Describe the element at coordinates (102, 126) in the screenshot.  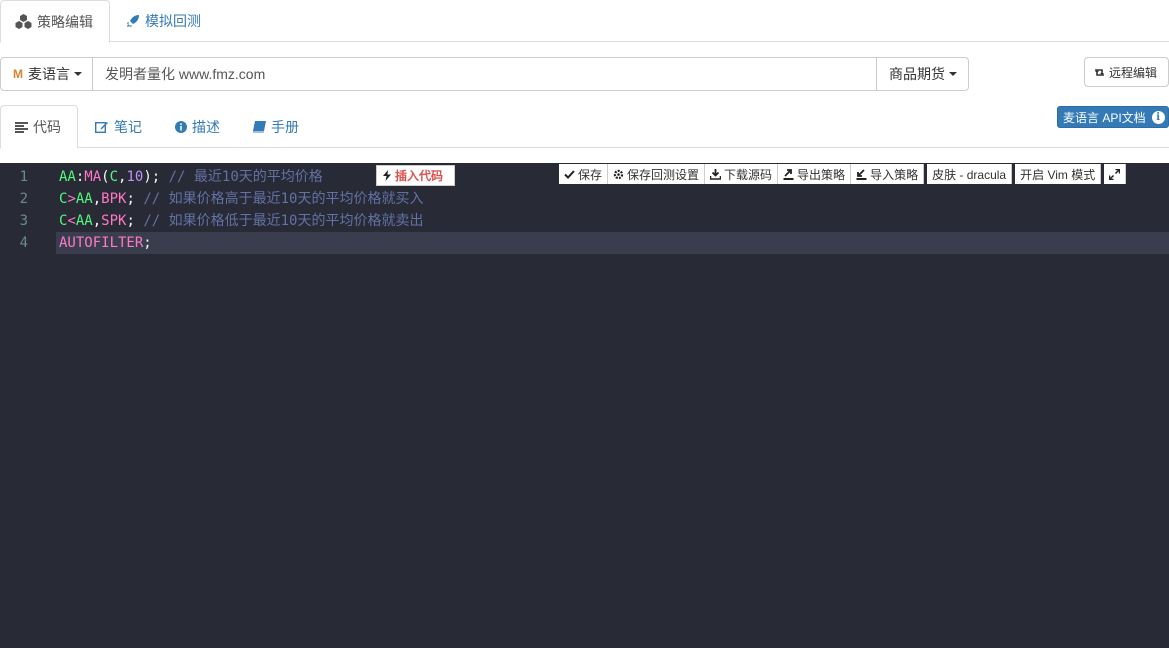
I see `edit-icon` at that location.